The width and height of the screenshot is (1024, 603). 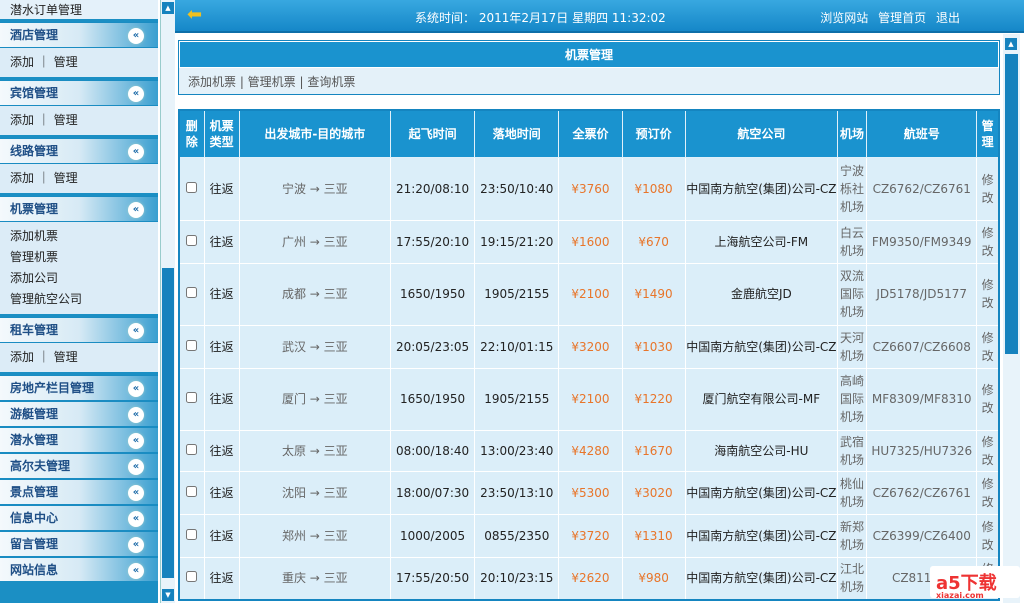 What do you see at coordinates (902, 18) in the screenshot?
I see `link-admin-home: 管理首页` at bounding box center [902, 18].